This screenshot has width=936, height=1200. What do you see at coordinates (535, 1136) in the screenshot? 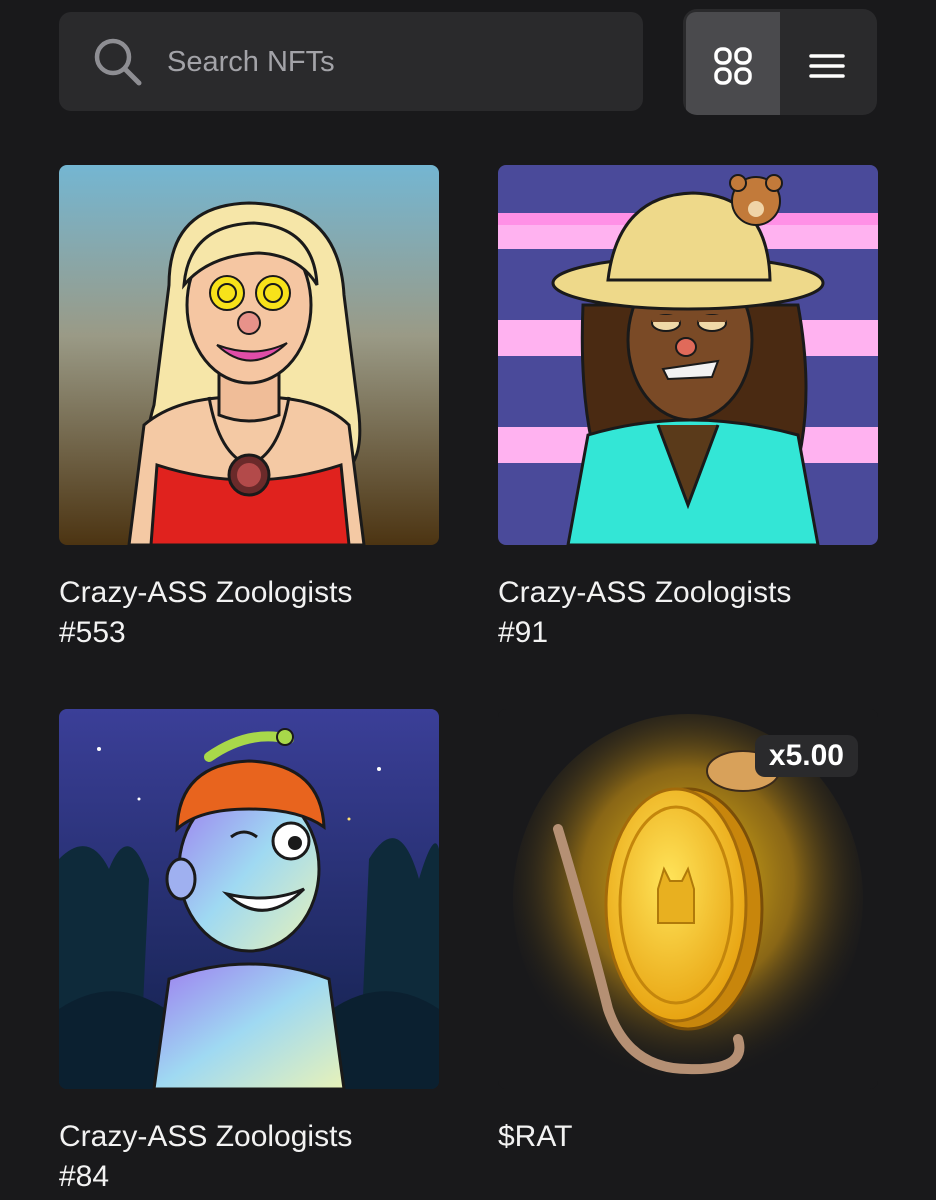
I see `nft-title: $RAT` at bounding box center [535, 1136].